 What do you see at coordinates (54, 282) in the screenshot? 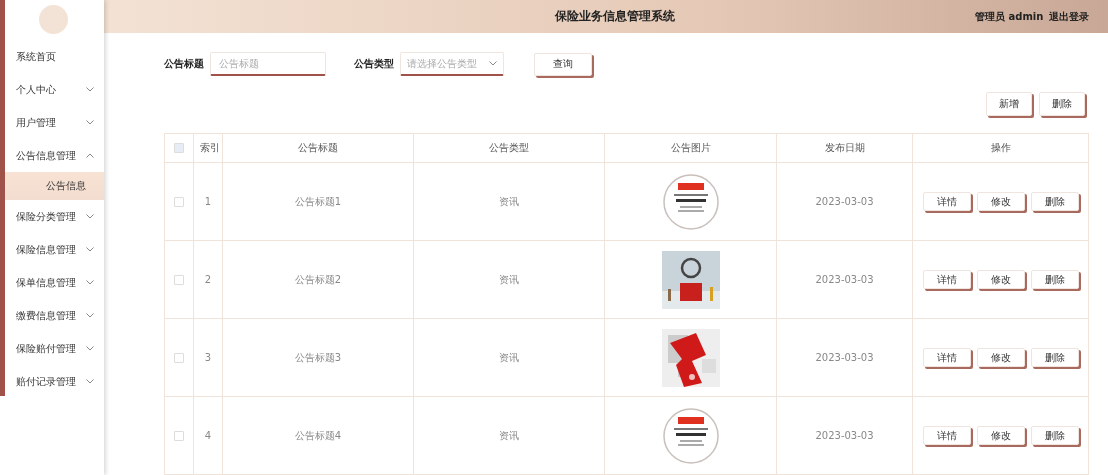
I see `menu-item: 保单信息管理` at bounding box center [54, 282].